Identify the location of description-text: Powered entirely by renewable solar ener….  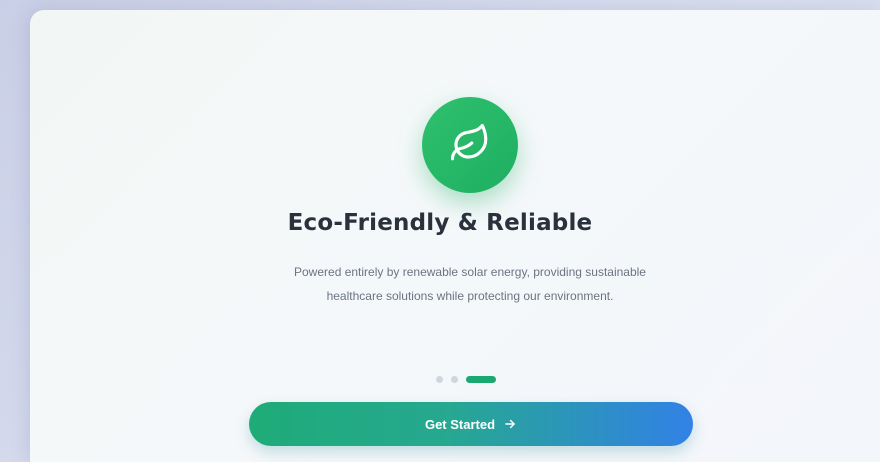
(470, 284).